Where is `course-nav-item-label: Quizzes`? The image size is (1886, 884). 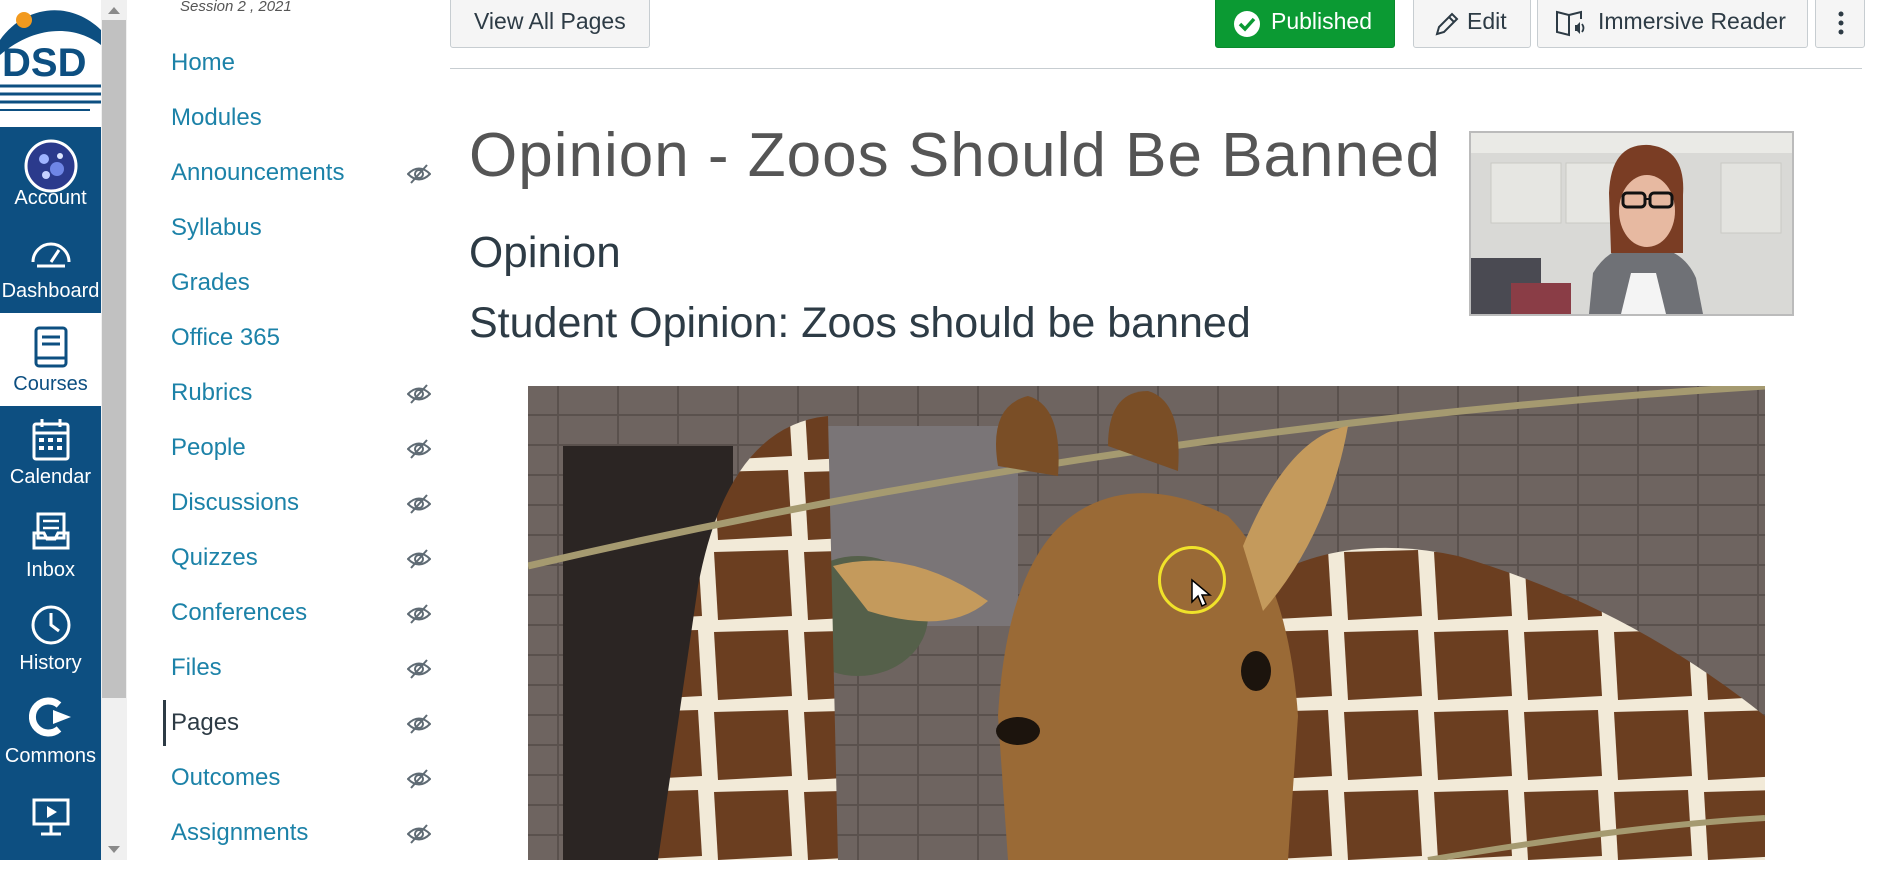 course-nav-item-label: Quizzes is located at coordinates (214, 557).